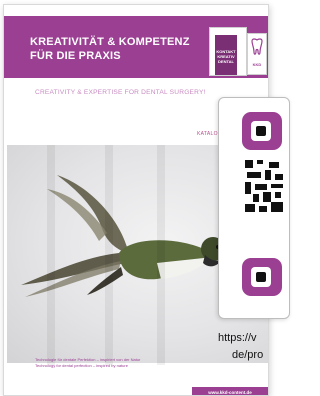  What do you see at coordinates (118, 49) in the screenshot?
I see `catalog-headline: KREATIVITÄT & KOMPETENZ FÜR DIE PRAXIS` at bounding box center [118, 49].